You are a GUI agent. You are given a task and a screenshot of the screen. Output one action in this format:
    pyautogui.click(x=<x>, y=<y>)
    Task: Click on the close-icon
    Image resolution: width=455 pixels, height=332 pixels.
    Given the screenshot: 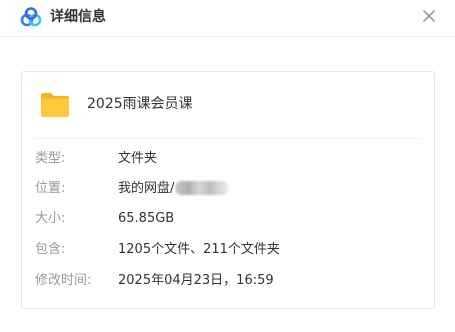 What is the action you would take?
    pyautogui.click(x=429, y=16)
    